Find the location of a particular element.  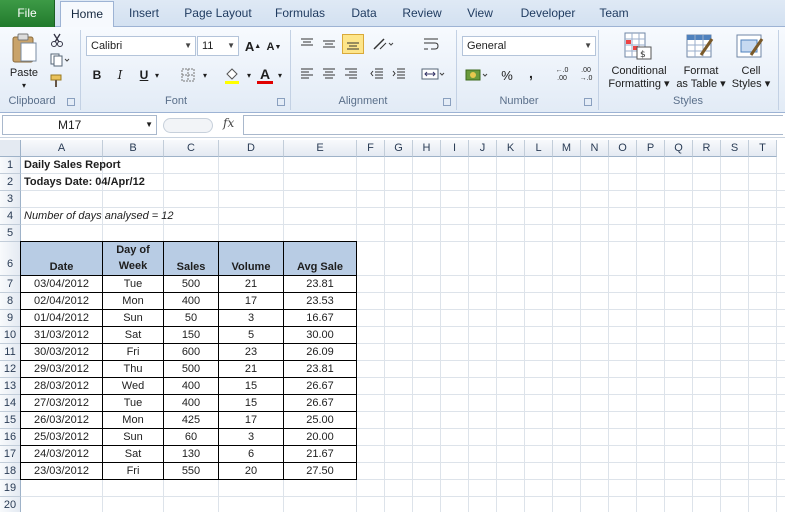

table-cell: 27.50 is located at coordinates (320, 471).